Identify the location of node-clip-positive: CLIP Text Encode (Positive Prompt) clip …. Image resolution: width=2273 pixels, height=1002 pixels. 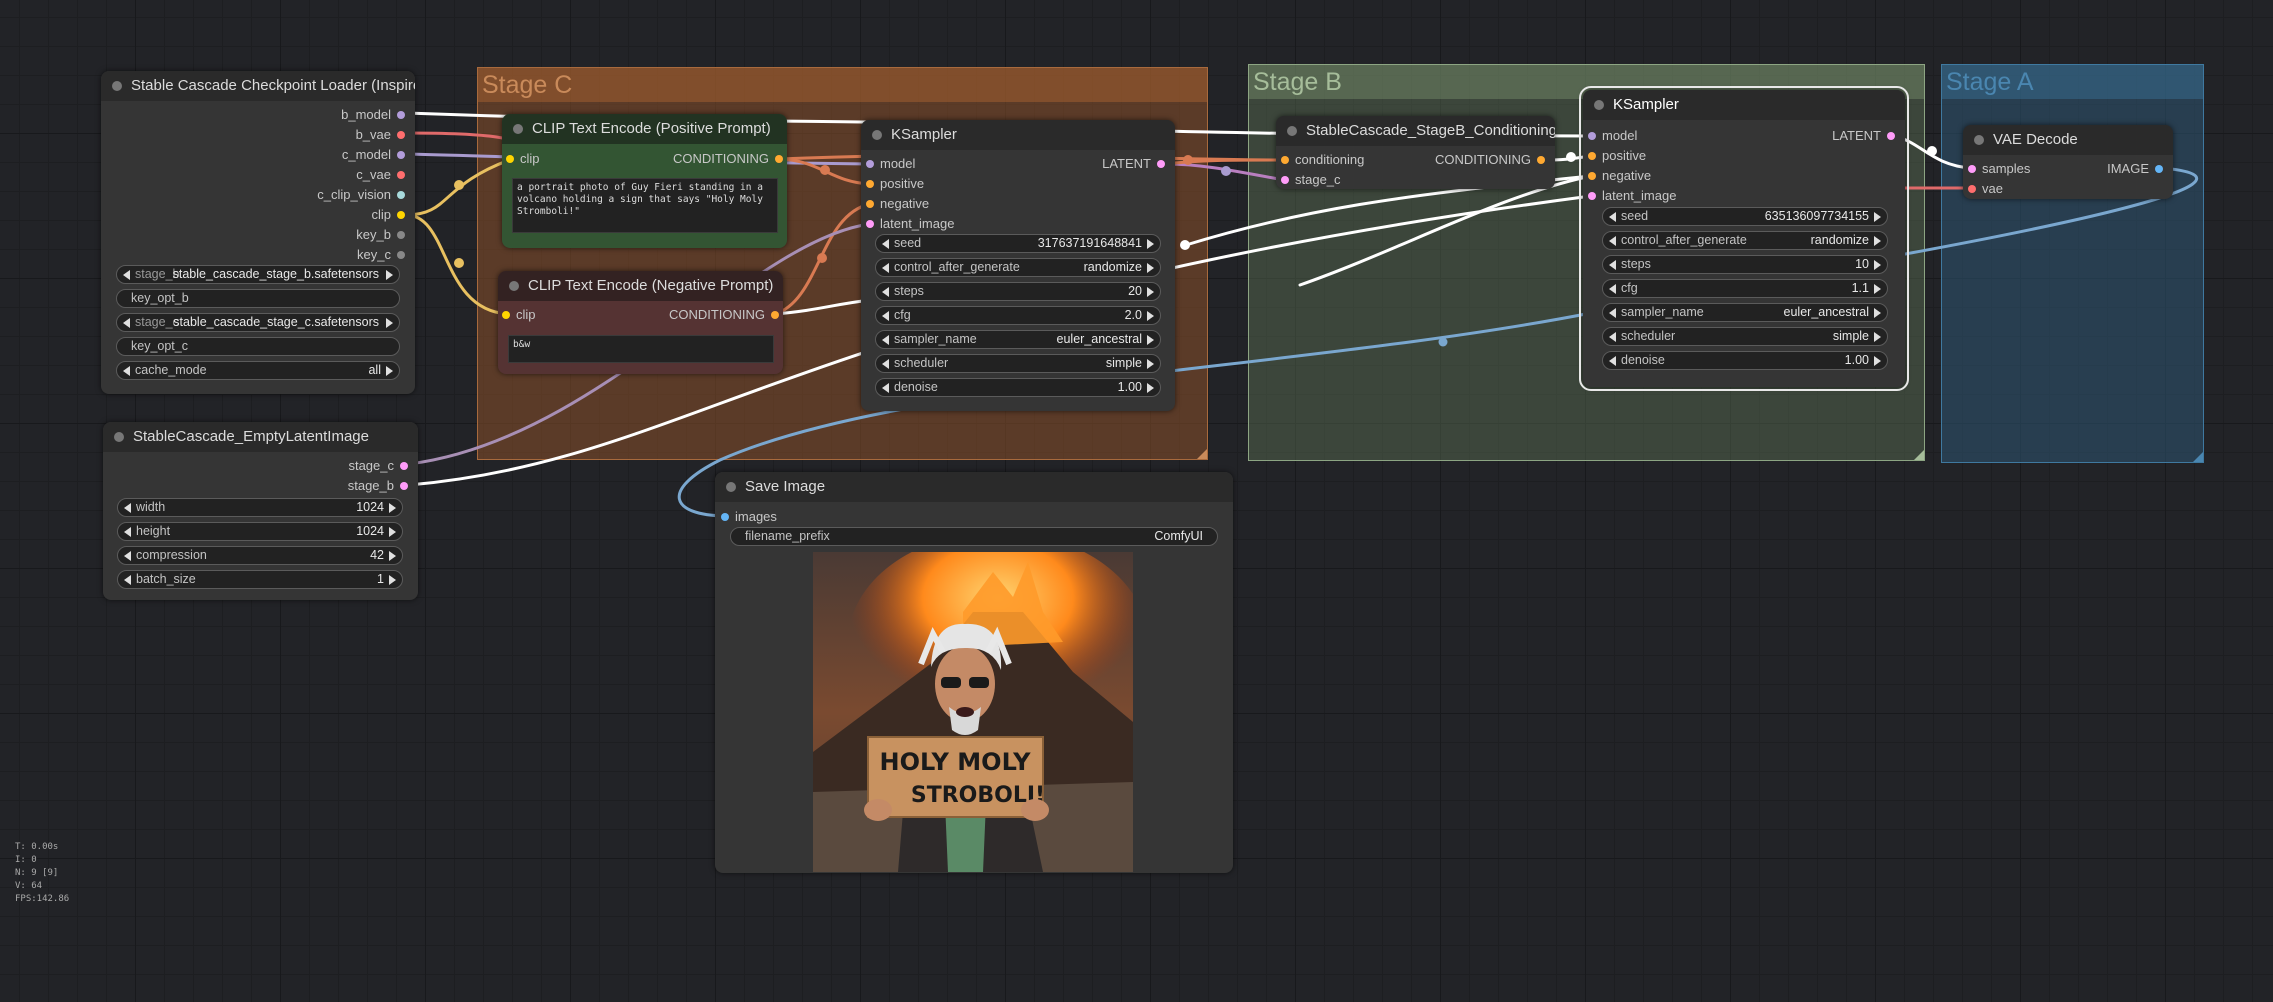
(644, 181).